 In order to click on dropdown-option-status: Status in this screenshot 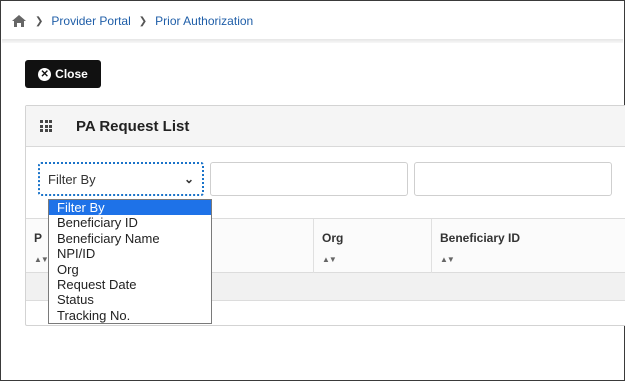, I will do `click(130, 299)`.